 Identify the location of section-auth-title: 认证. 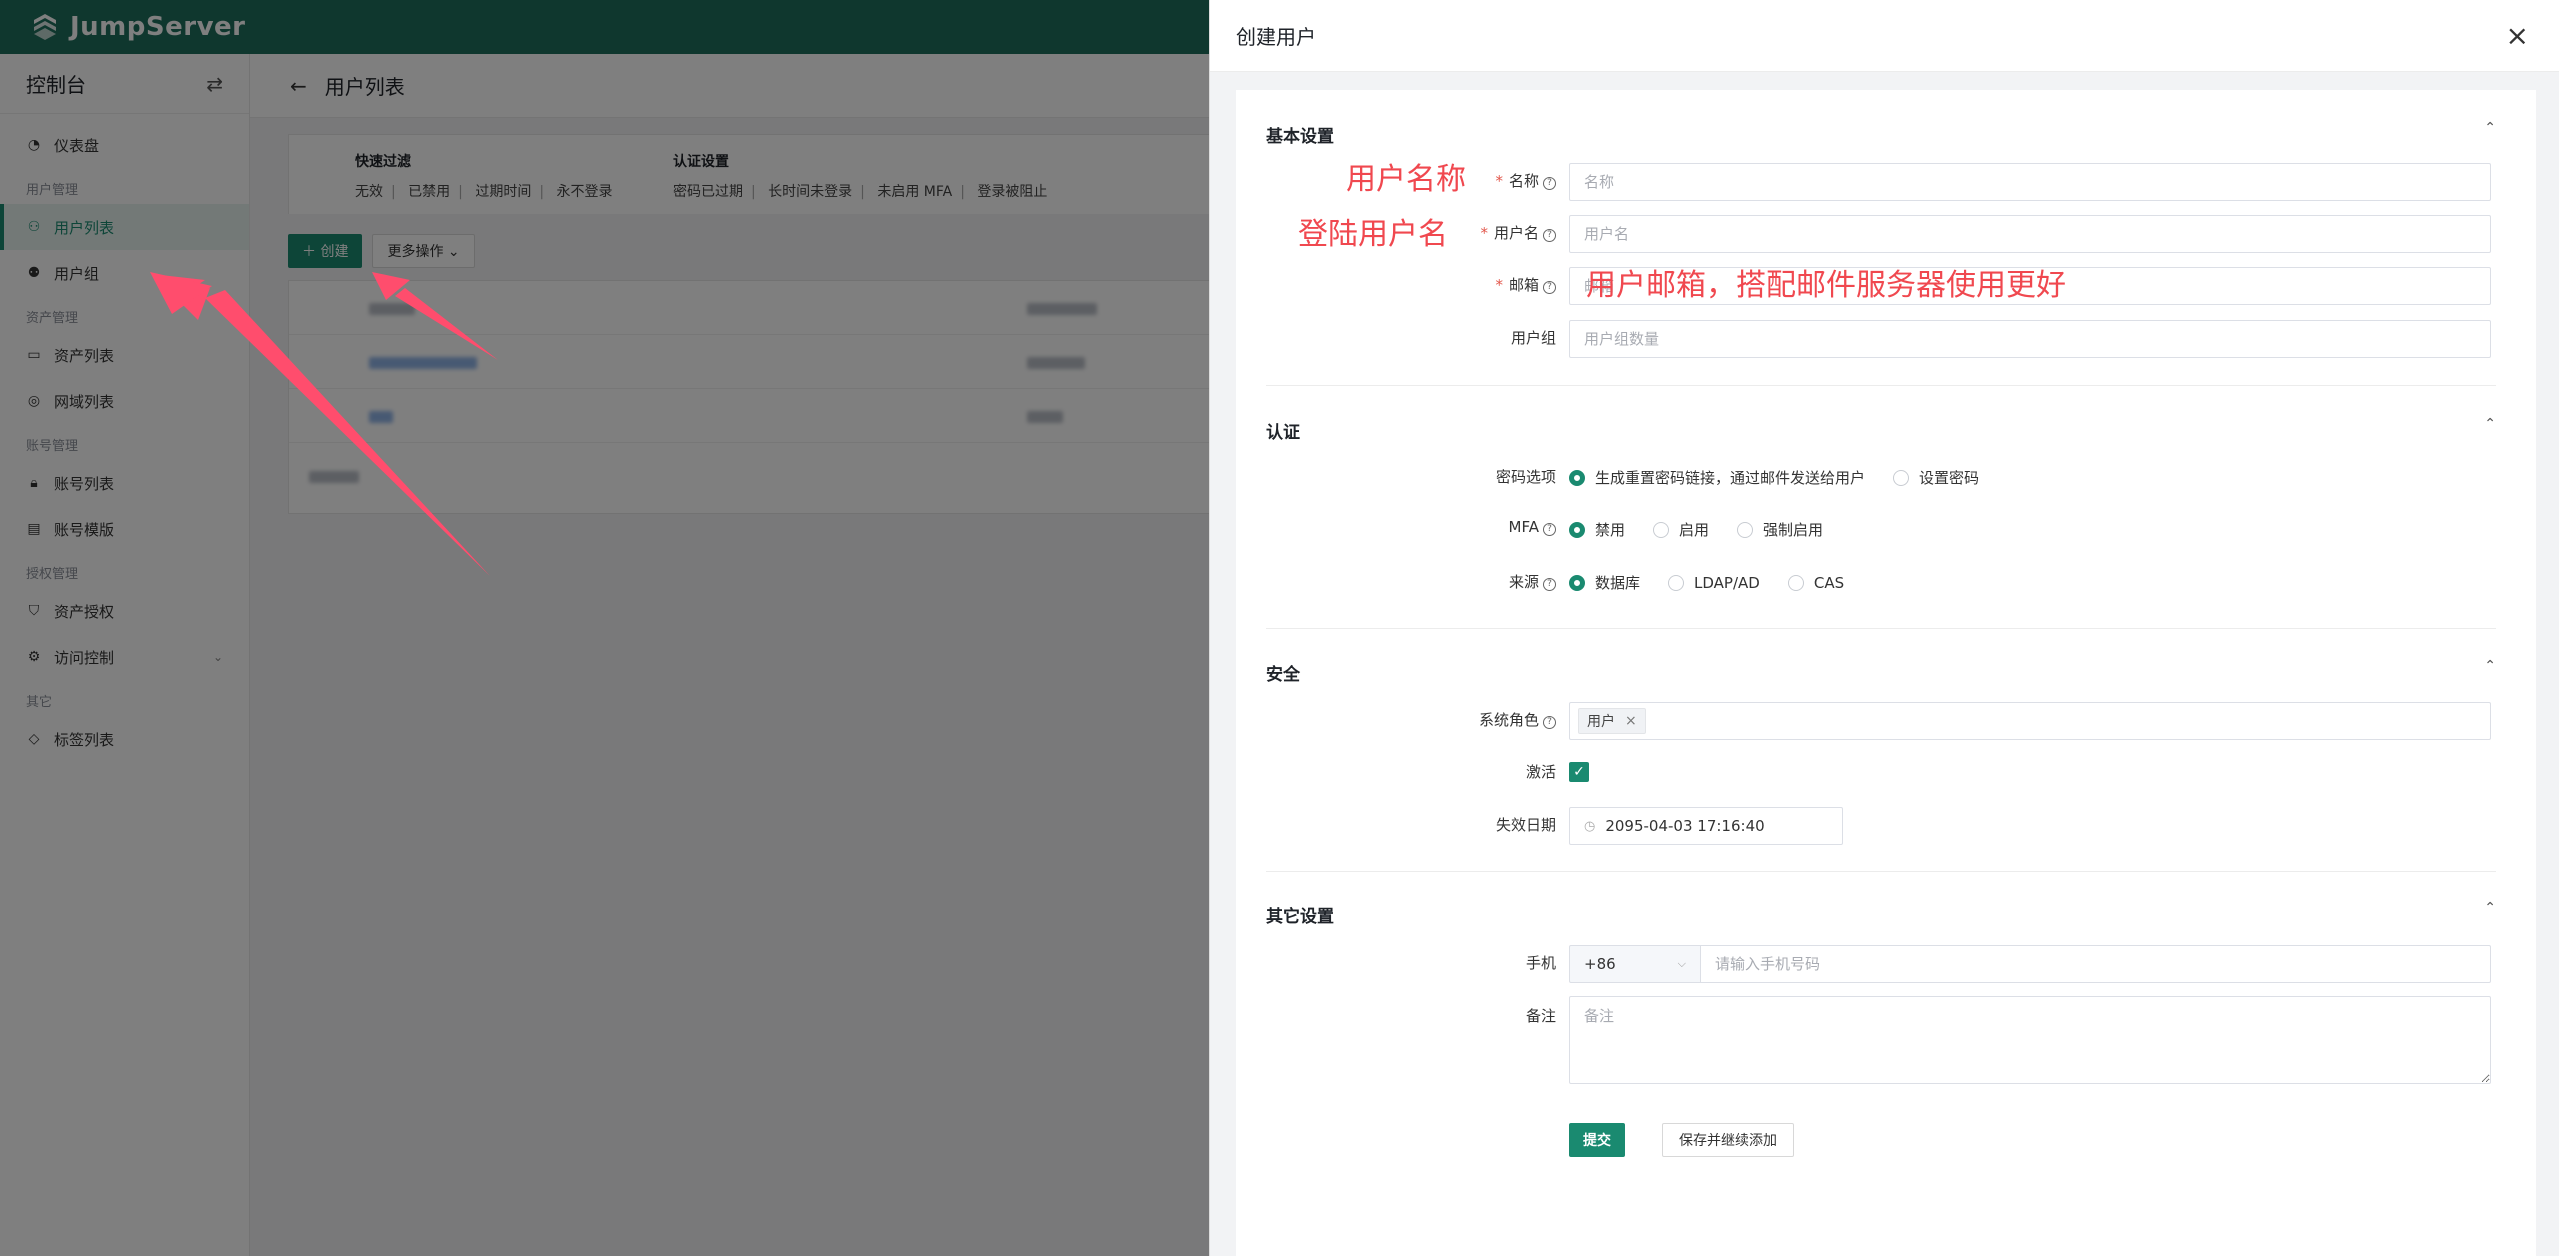
(1283, 433).